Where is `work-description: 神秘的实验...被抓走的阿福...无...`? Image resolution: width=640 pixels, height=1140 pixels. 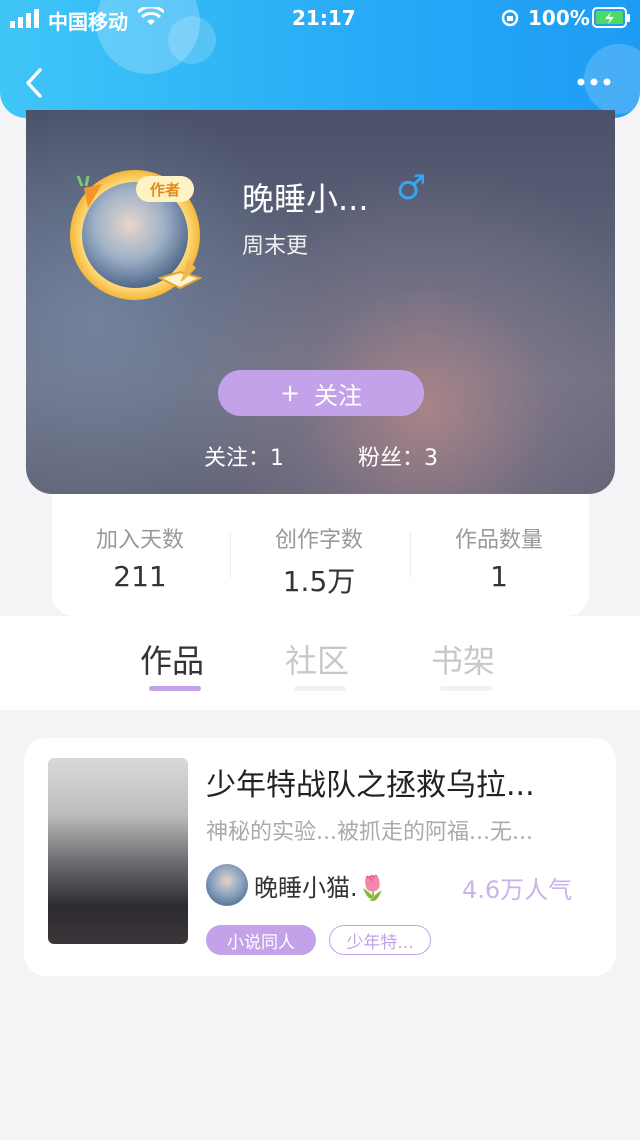
work-description: 神秘的实验...被抓走的阿福...无... is located at coordinates (369, 832).